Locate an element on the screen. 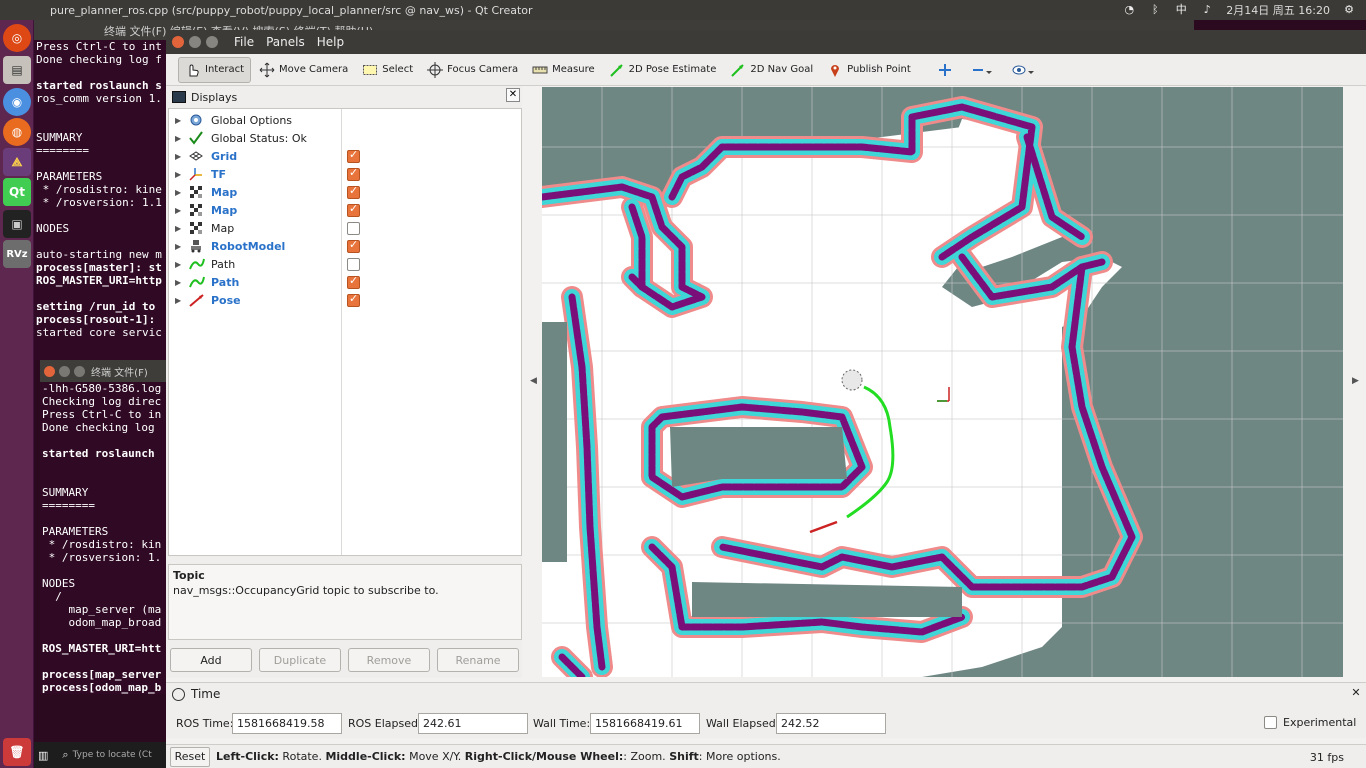  nav-goal-tool-button: 2D Nav Goal is located at coordinates (771, 70).